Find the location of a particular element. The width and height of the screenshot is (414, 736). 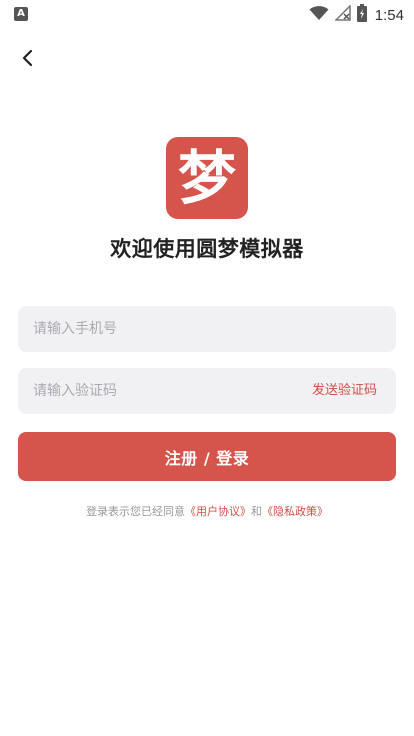

app-logo: 梦 is located at coordinates (207, 178).